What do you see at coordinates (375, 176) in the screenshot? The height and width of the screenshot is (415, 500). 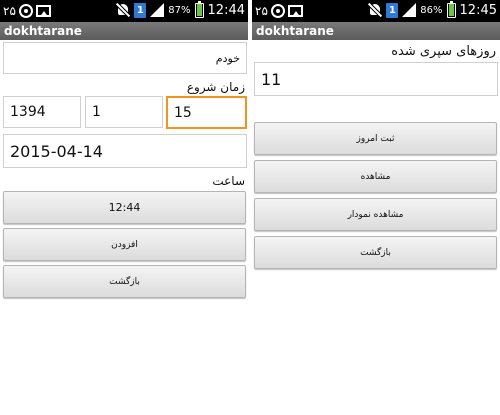 I see `view-button: مشاهده` at bounding box center [375, 176].